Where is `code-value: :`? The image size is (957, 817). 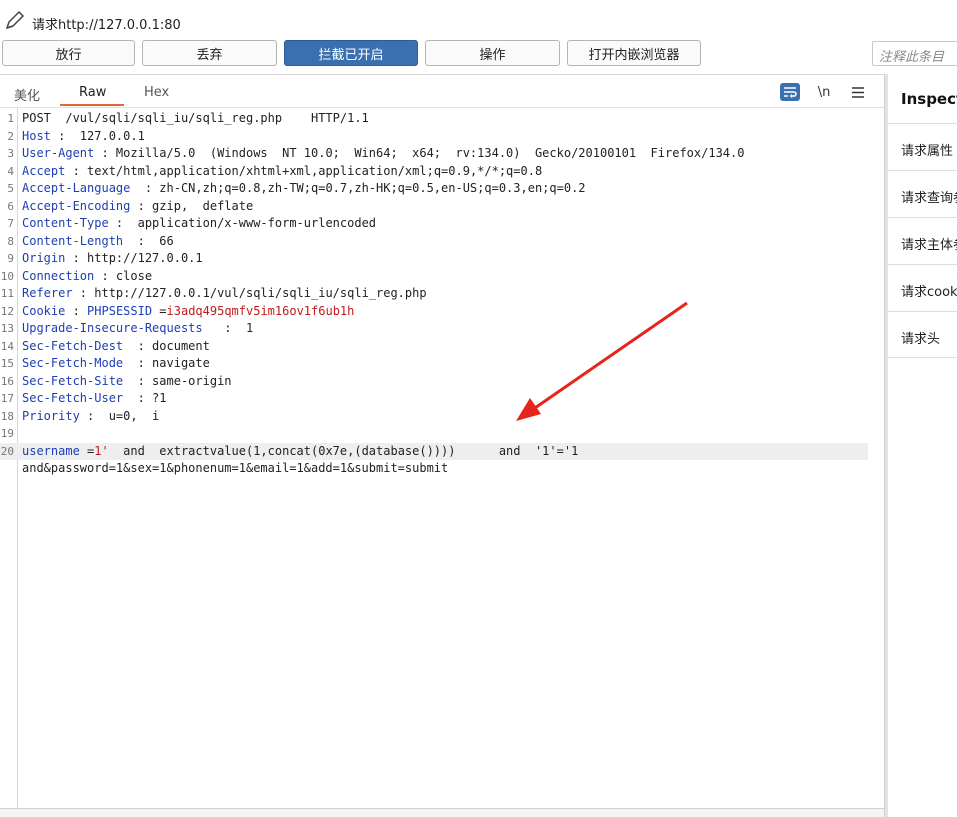
code-value: : is located at coordinates (76, 310).